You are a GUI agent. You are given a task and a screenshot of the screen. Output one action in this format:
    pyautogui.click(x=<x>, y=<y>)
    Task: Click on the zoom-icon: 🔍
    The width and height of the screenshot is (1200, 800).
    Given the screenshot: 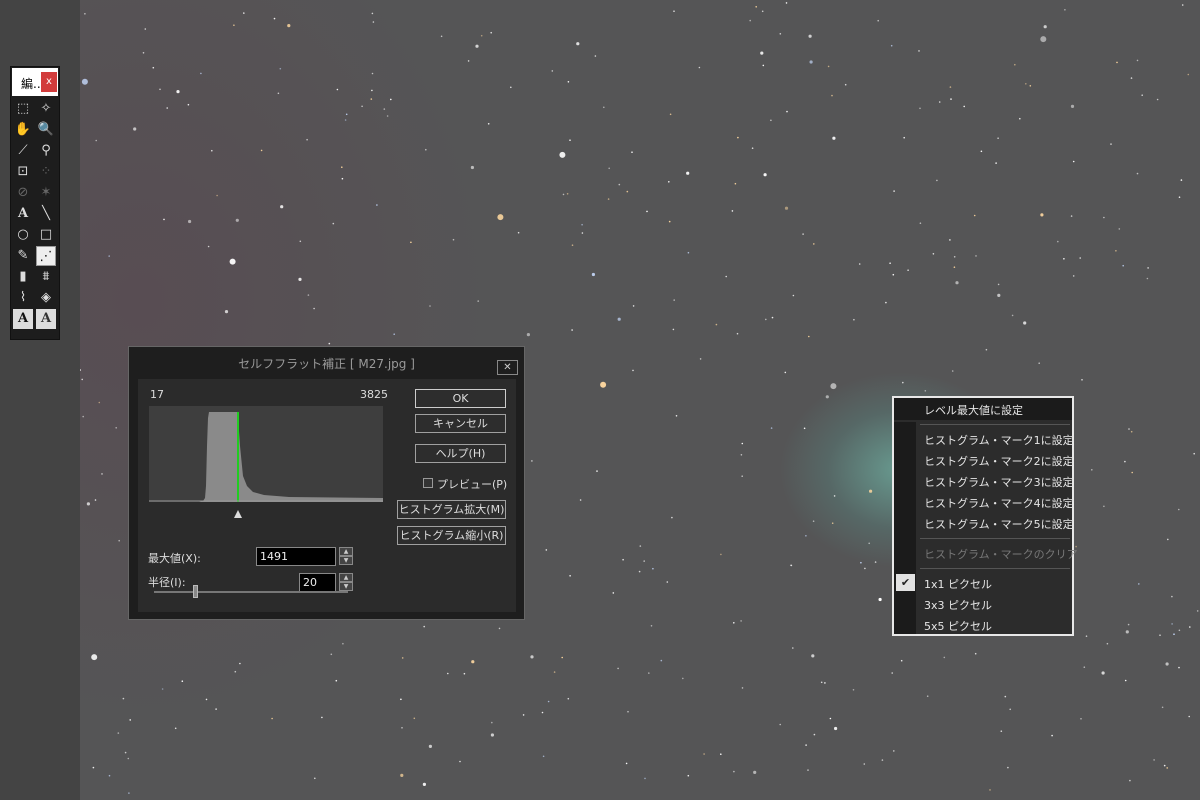 What is the action you would take?
    pyautogui.click(x=46, y=130)
    